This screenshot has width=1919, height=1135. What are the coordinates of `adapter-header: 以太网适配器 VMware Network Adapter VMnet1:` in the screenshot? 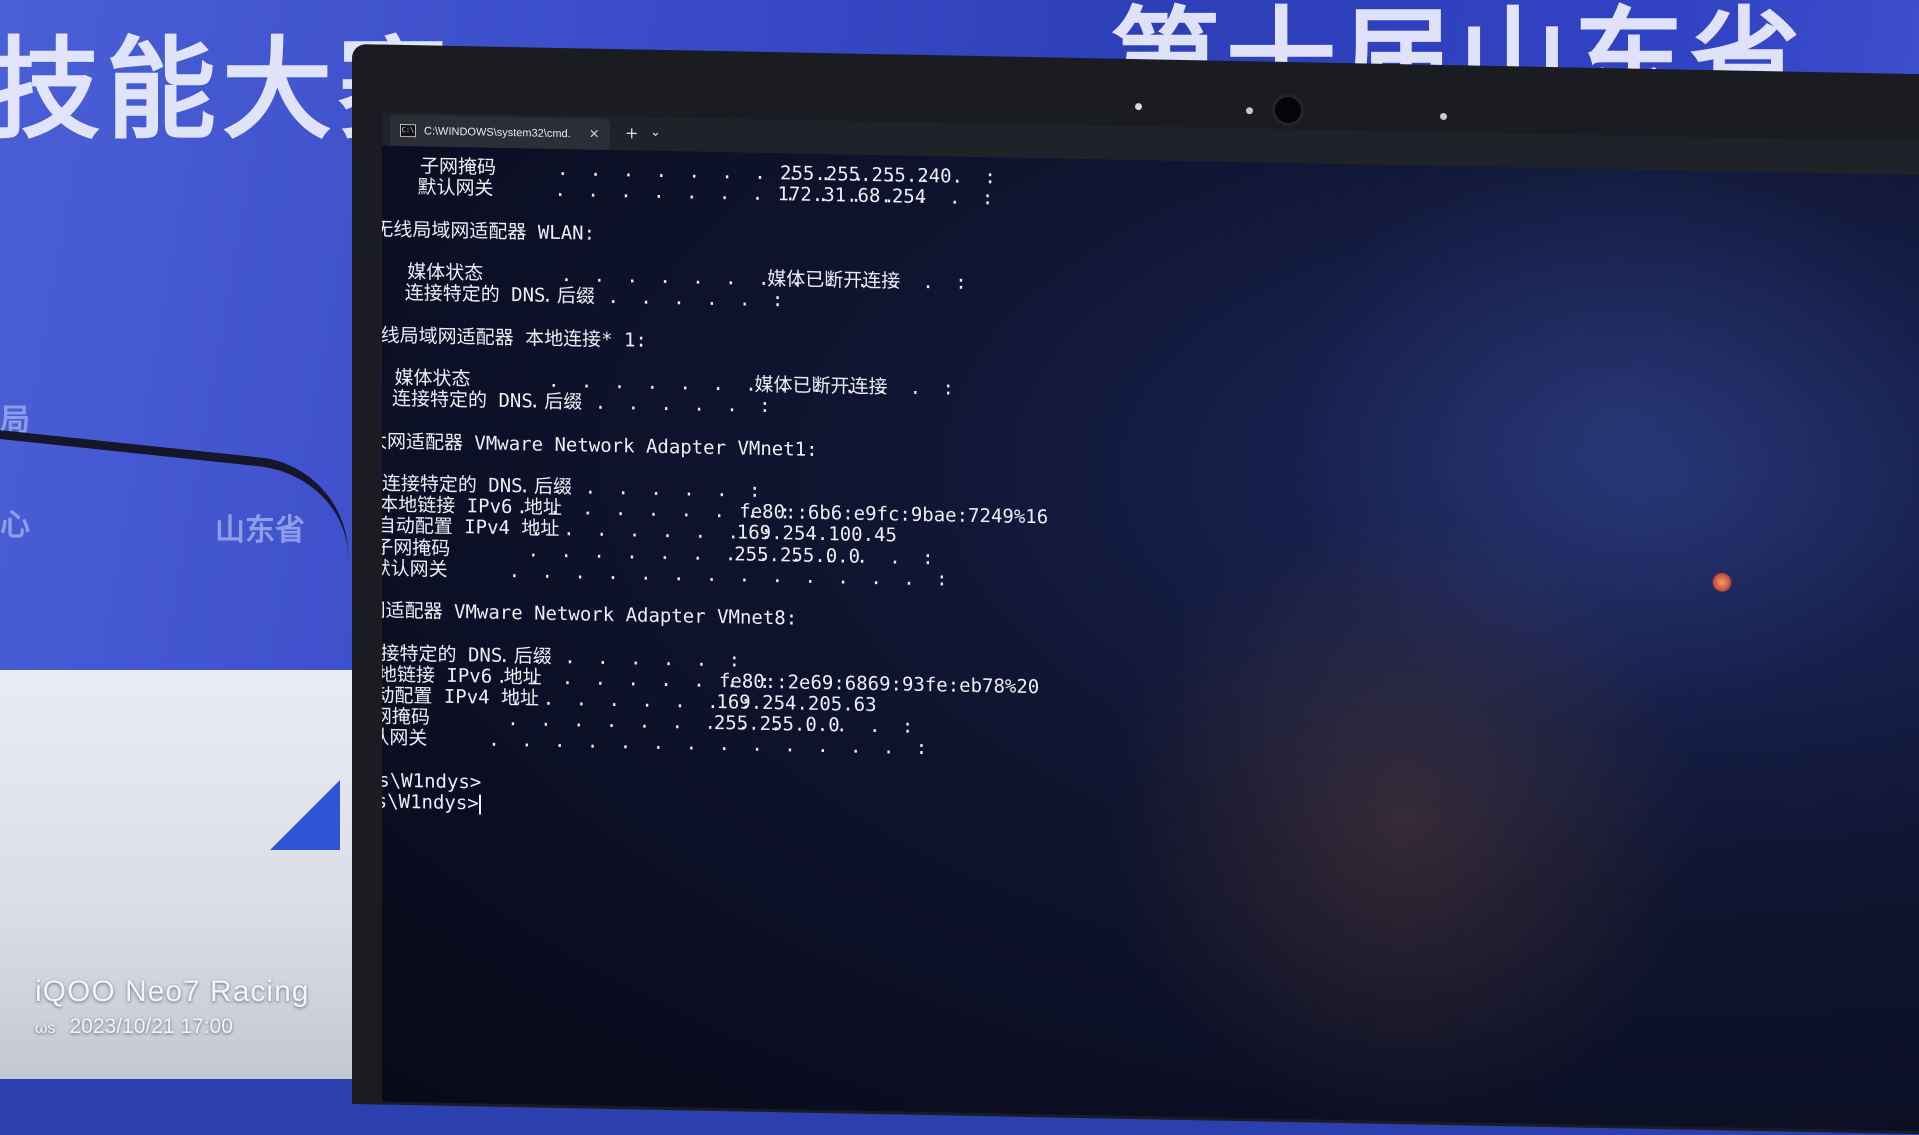 It's located at (600, 445).